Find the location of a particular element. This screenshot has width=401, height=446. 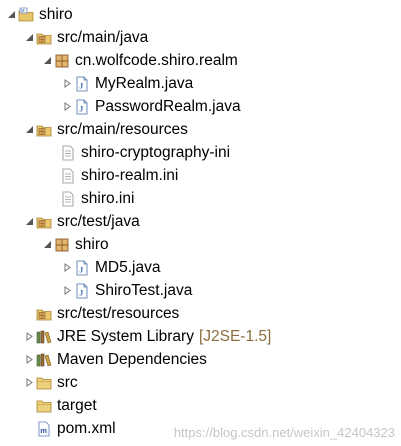

tree-item-label: PasswordRealm.java is located at coordinates (168, 106).